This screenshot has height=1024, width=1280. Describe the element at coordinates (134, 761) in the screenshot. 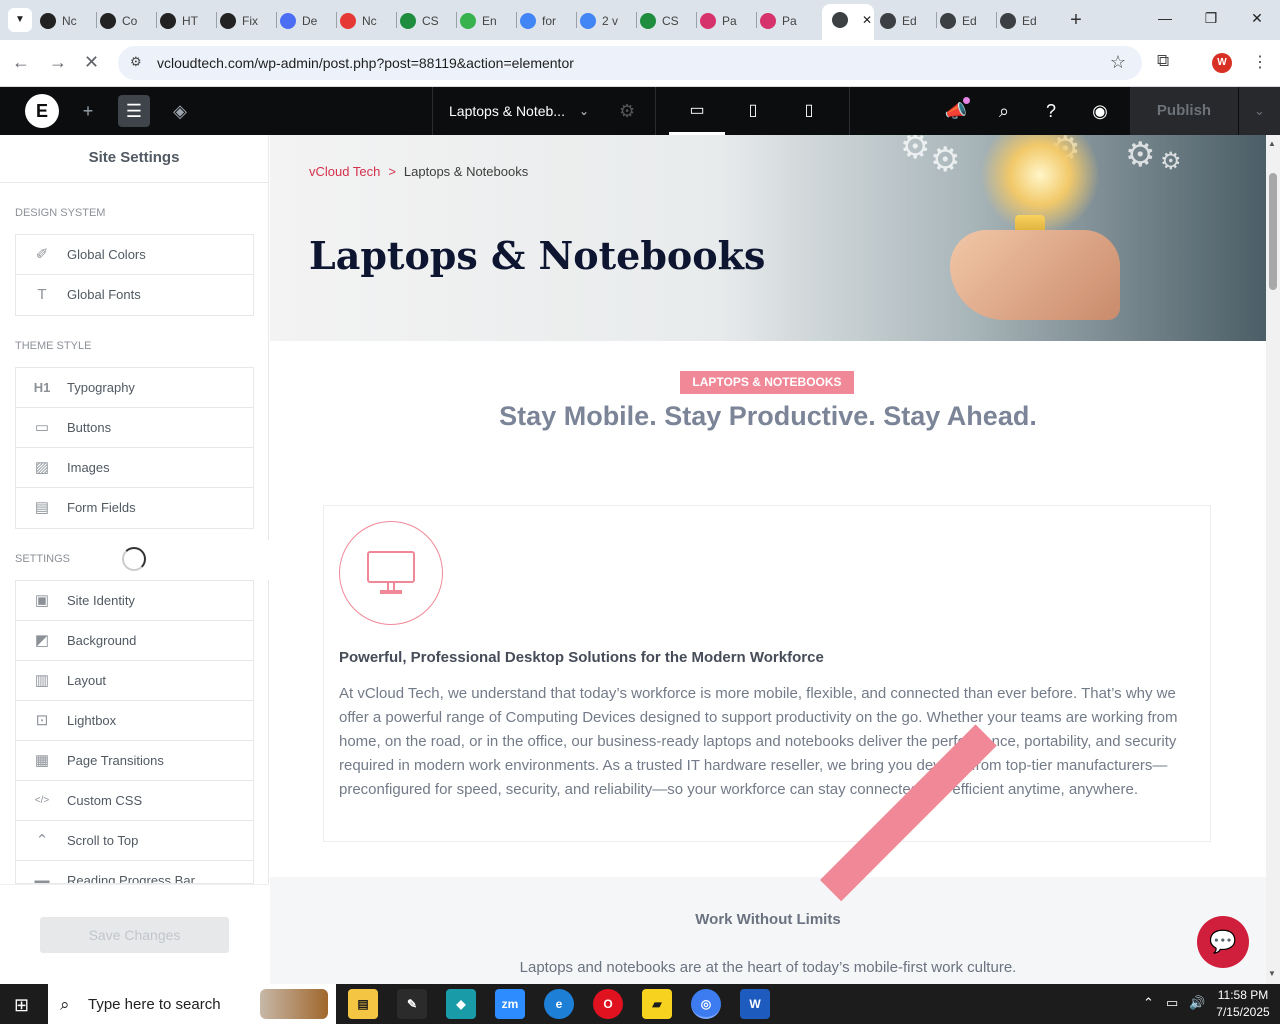

I see `settings-item-page-transitions: ▦ Page Transitions` at that location.